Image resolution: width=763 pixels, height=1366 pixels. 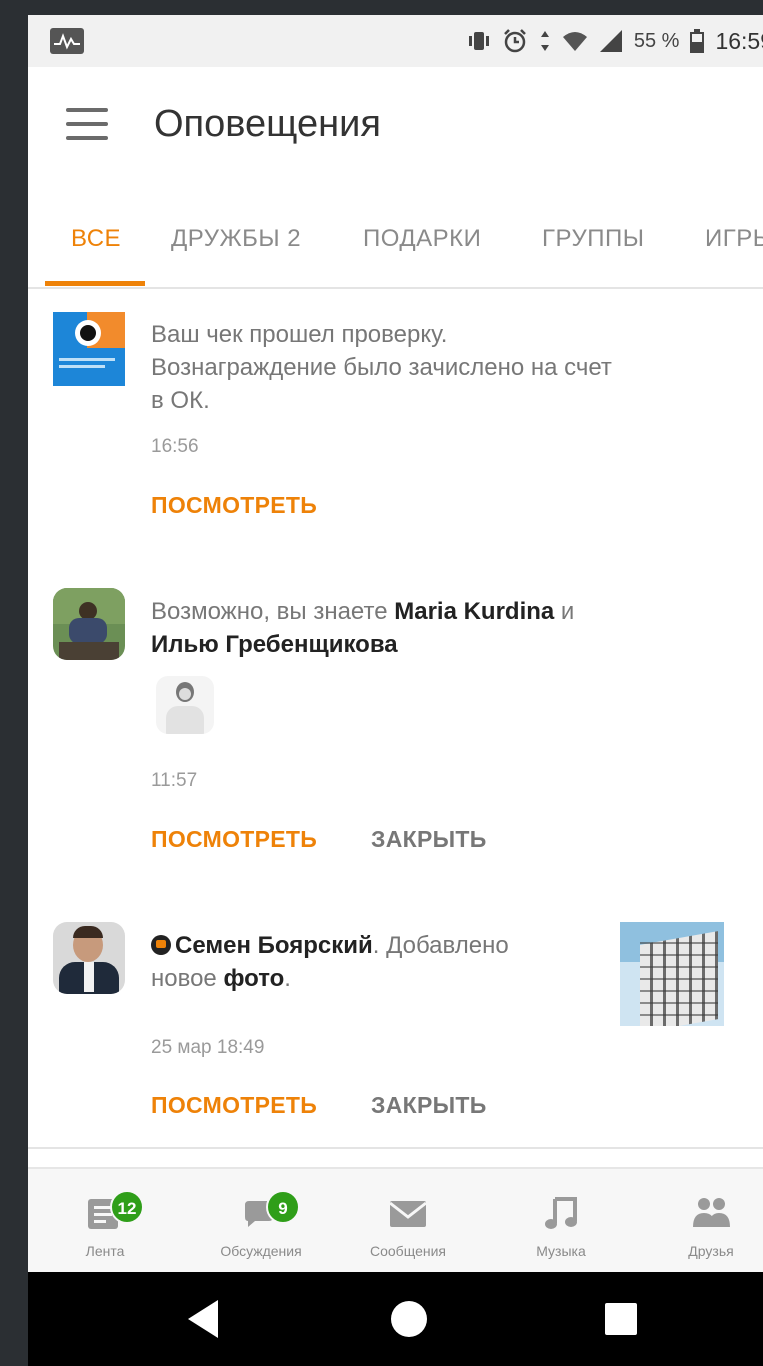 What do you see at coordinates (175, 446) in the screenshot?
I see `notification-time: 16:56` at bounding box center [175, 446].